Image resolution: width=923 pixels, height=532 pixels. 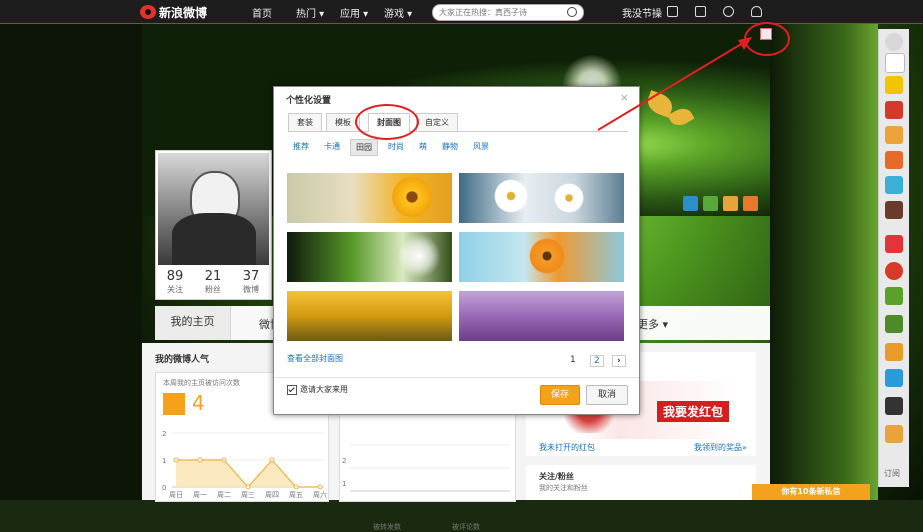 I want to click on shield-icon, so click(x=756, y=11).